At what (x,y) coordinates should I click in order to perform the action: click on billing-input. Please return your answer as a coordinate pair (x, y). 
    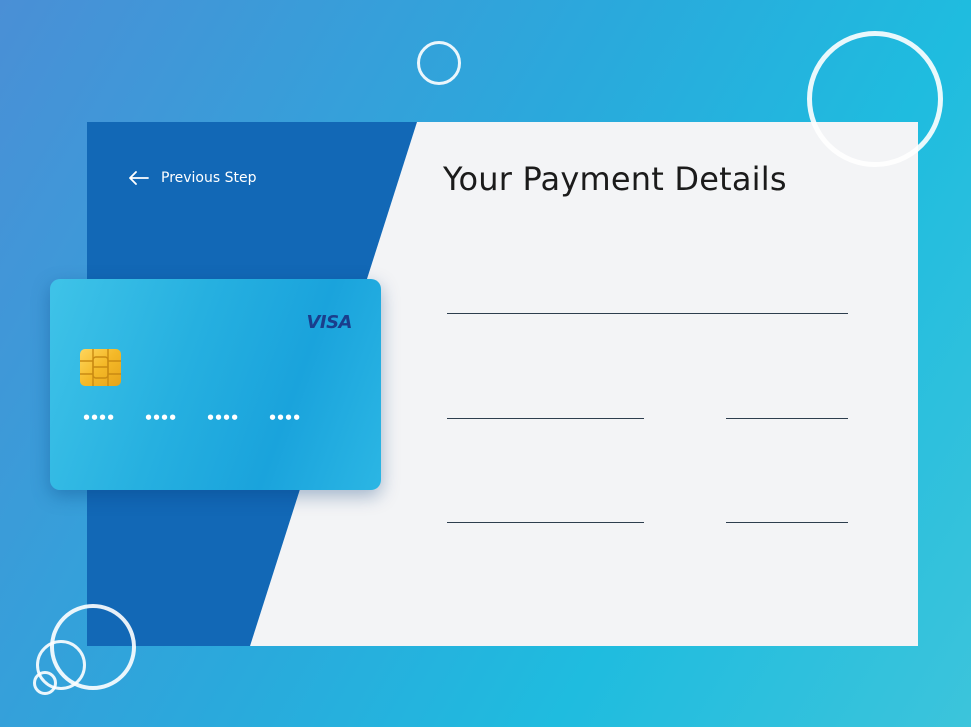
    Looking at the image, I should click on (545, 508).